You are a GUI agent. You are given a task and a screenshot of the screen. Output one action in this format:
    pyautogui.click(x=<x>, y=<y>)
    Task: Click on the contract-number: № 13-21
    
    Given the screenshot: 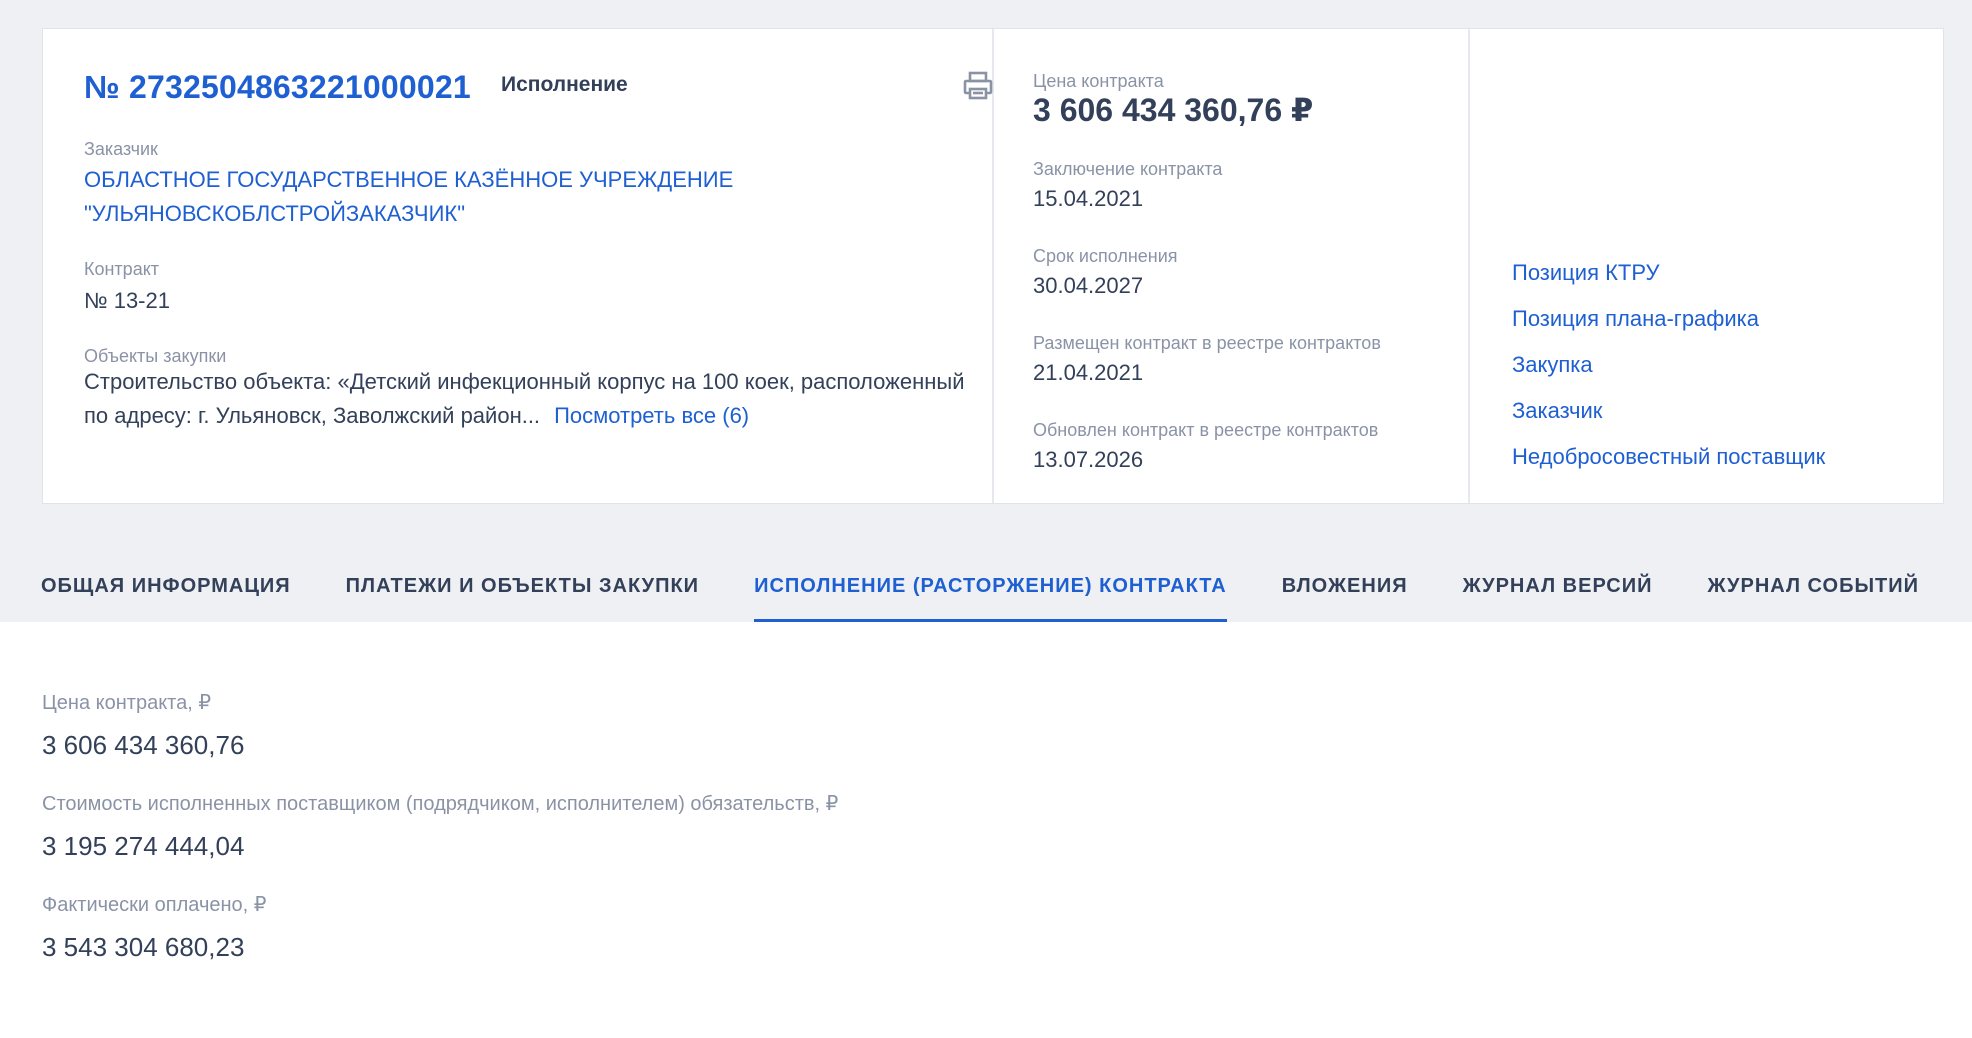 What is the action you would take?
    pyautogui.click(x=127, y=300)
    